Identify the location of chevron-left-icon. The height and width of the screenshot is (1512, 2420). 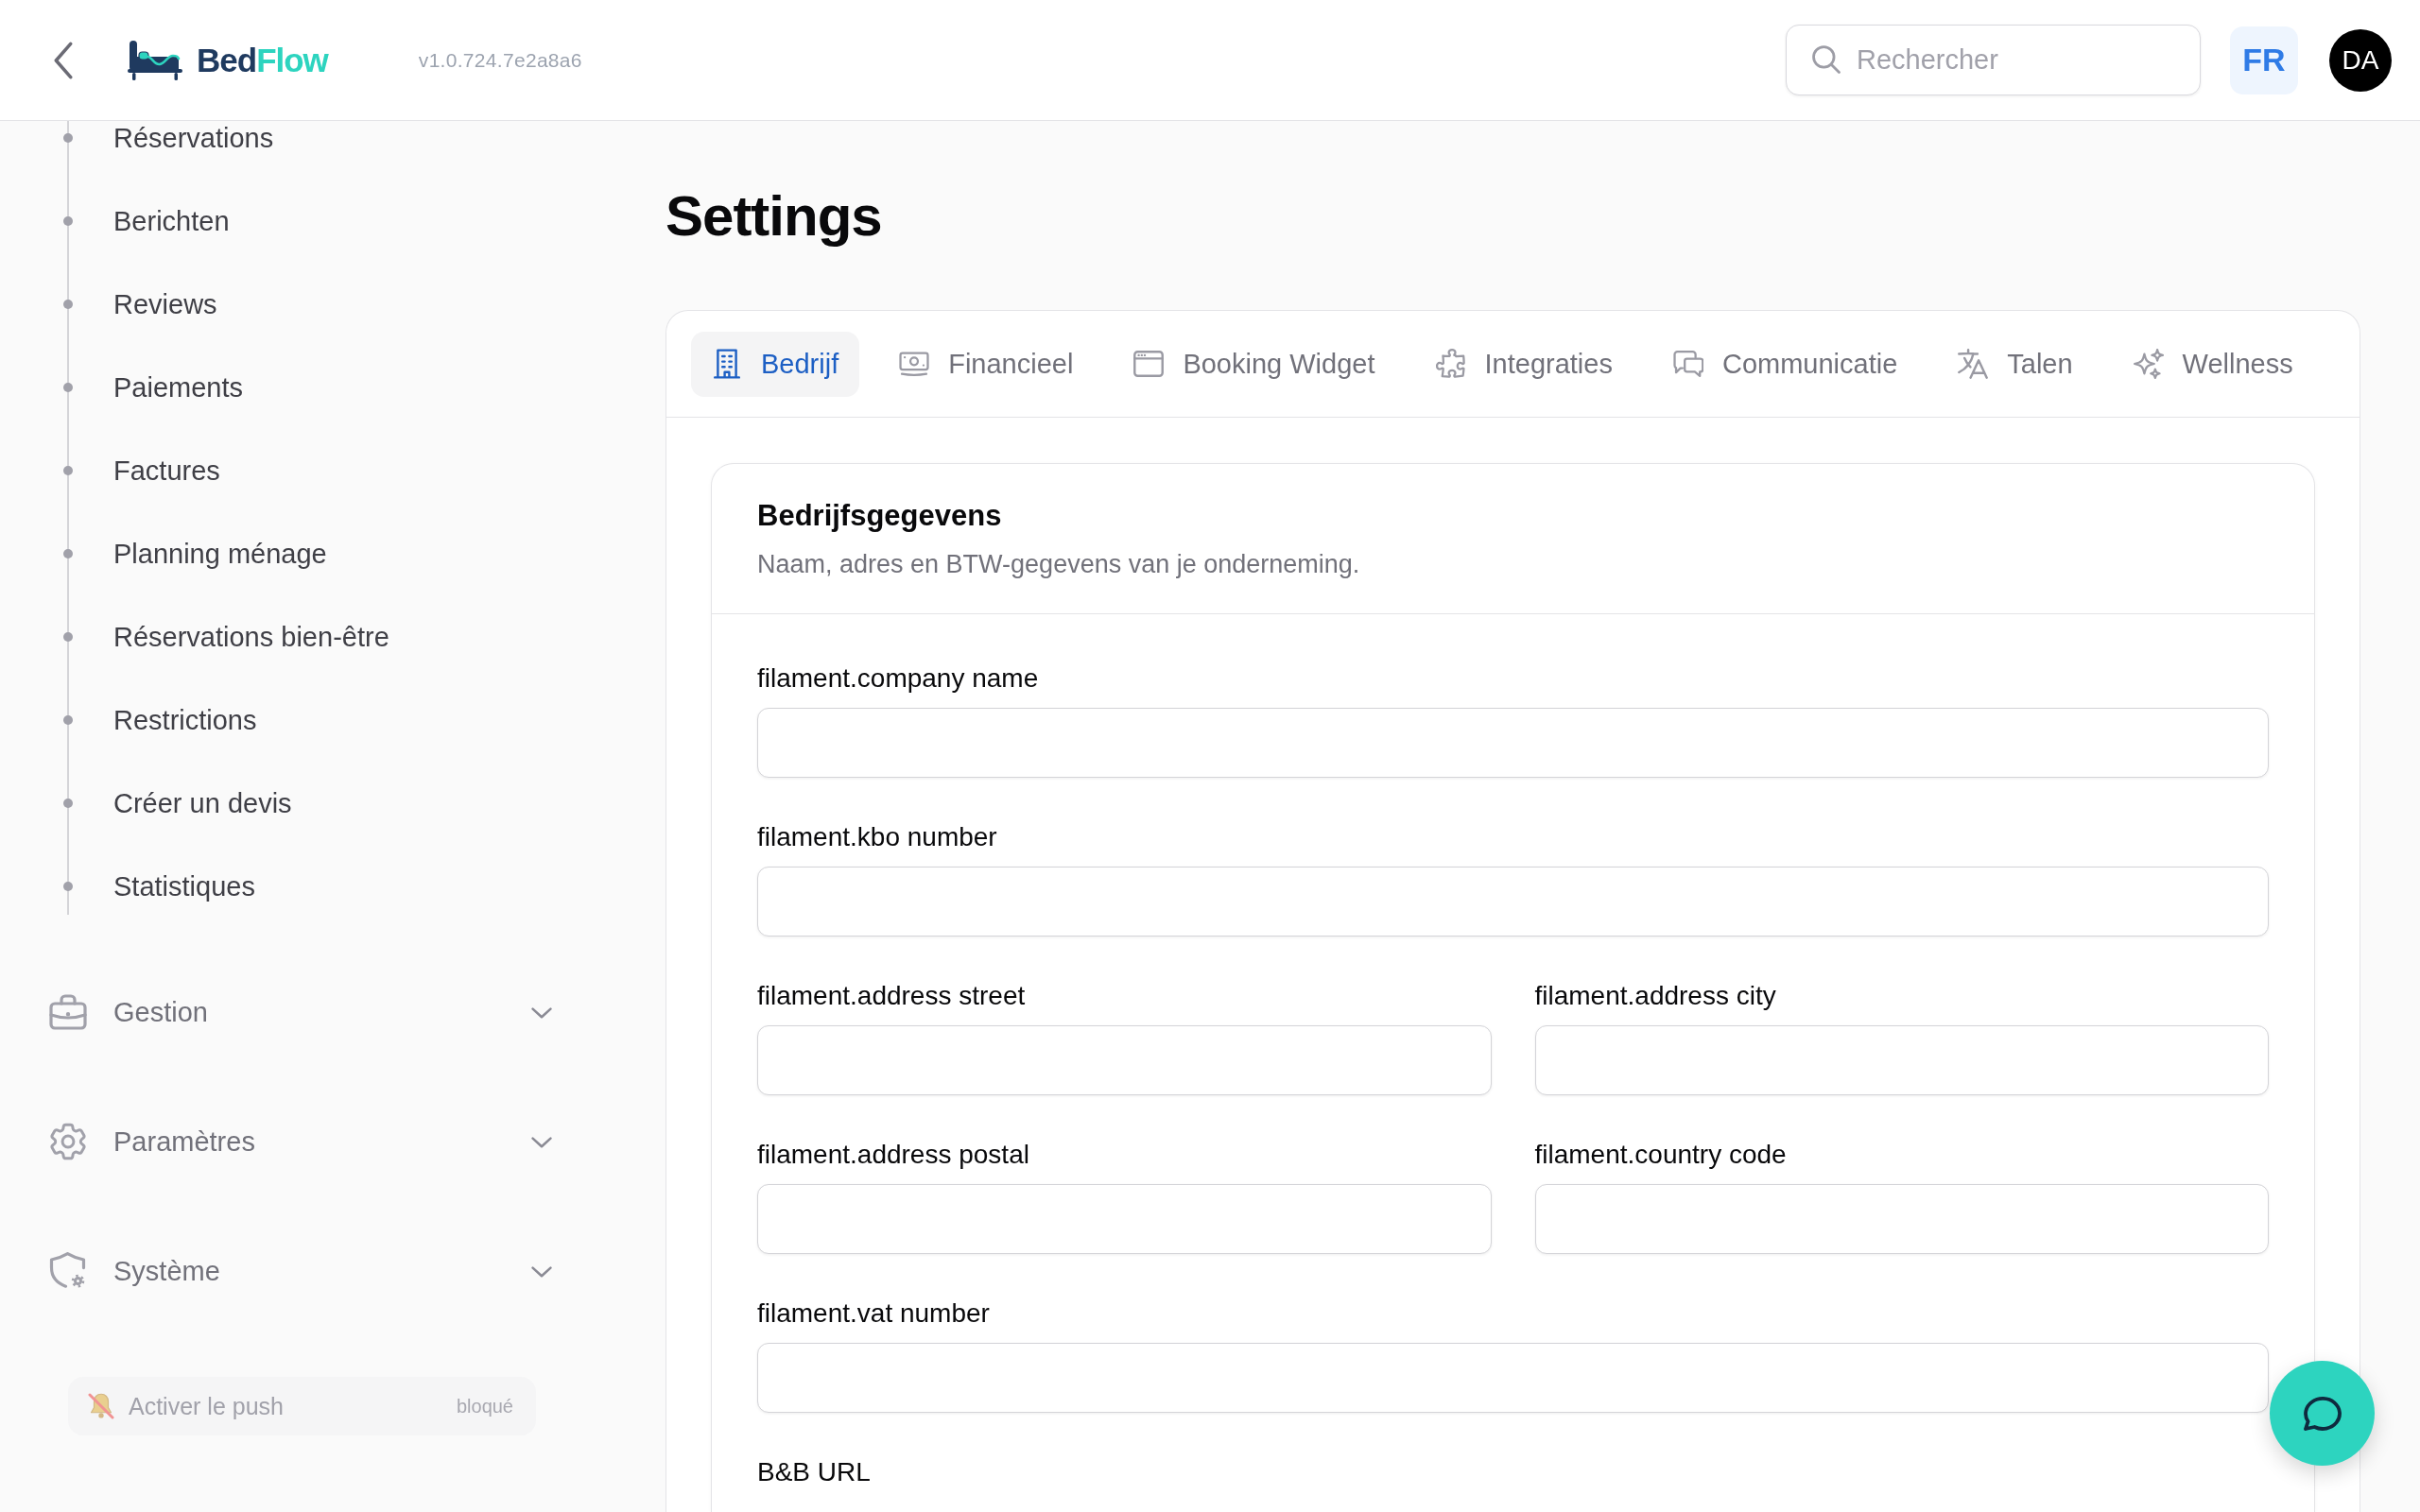
(63, 60).